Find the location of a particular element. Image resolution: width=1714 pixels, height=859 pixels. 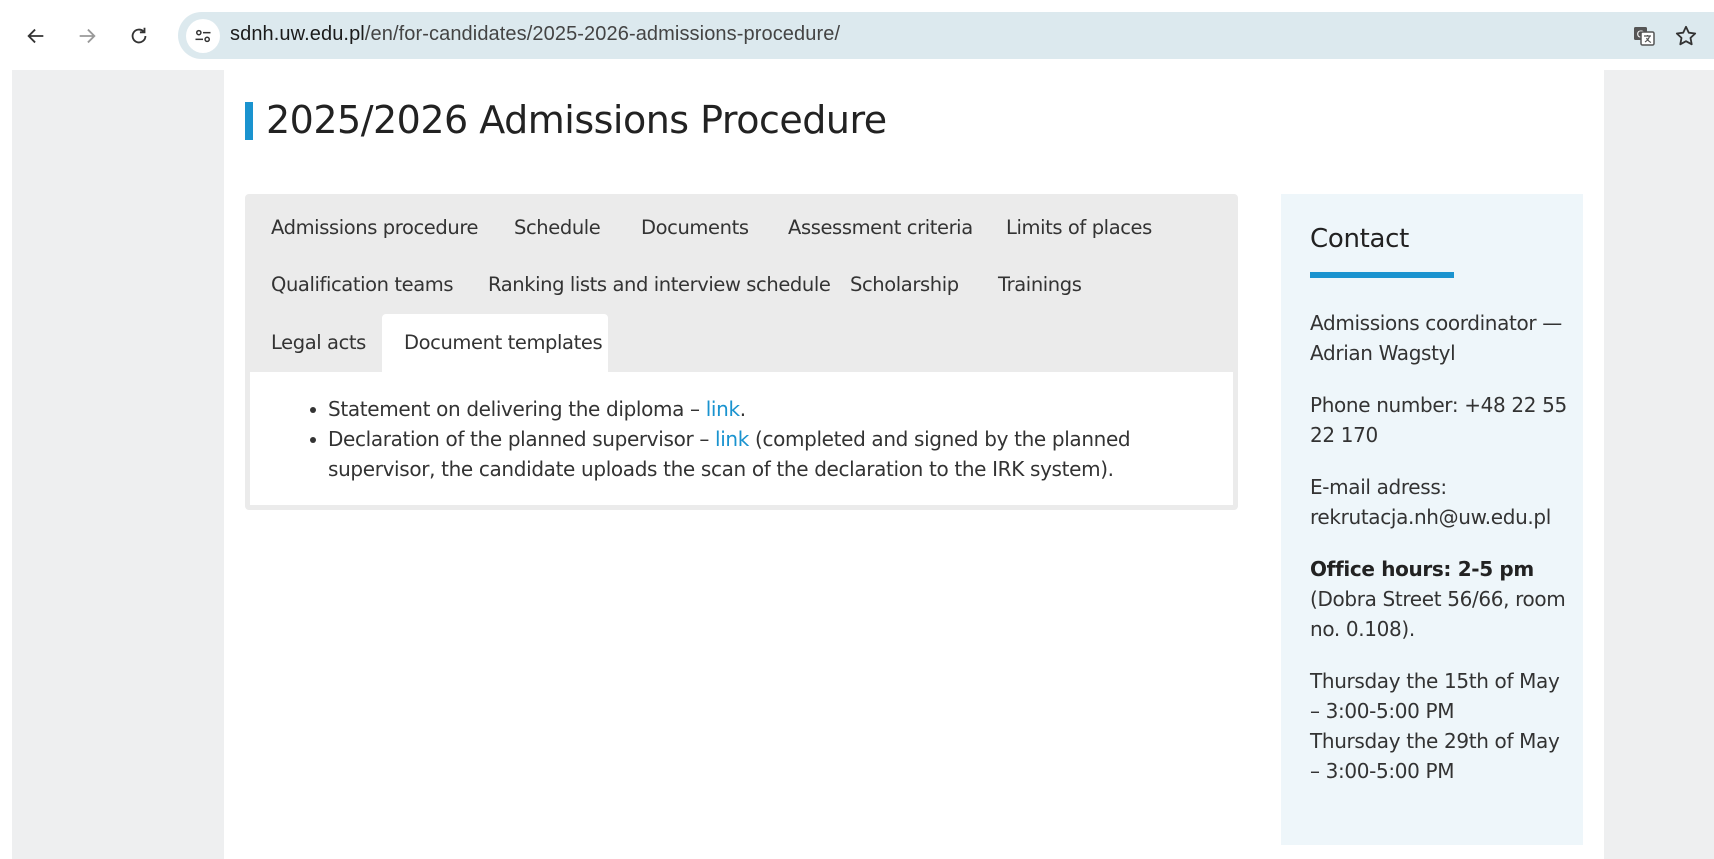

forward-arrow-icon is located at coordinates (87, 36).